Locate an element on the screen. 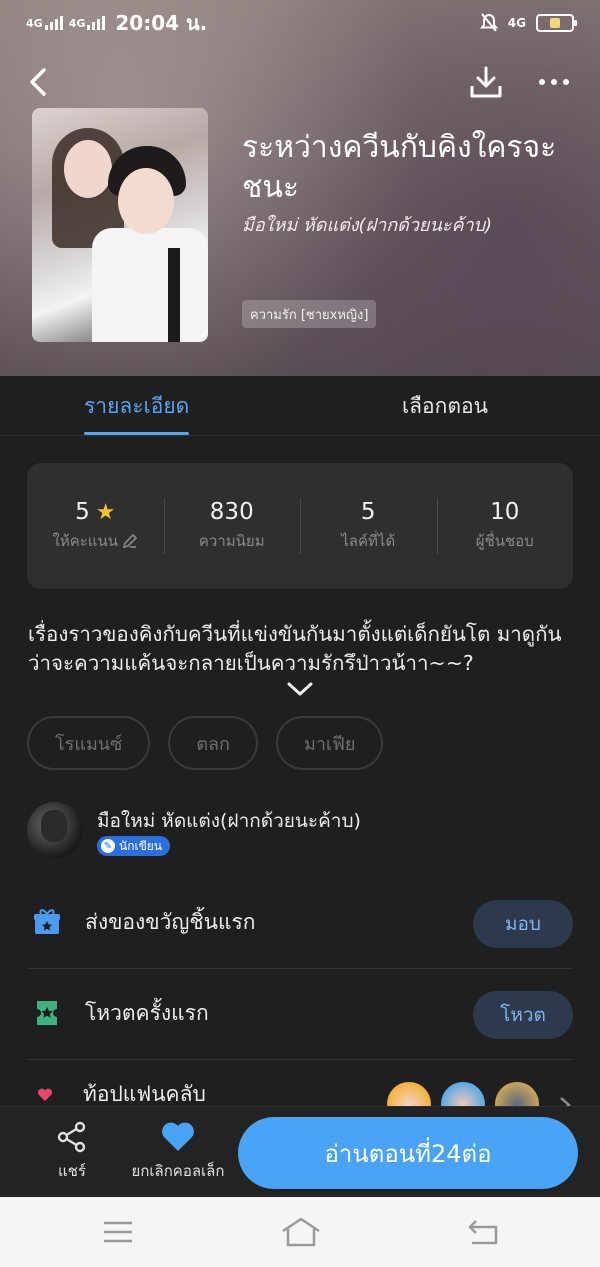 The width and height of the screenshot is (600, 1267). stat-likes: 5 ไลค์ที่ได้ is located at coordinates (368, 526).